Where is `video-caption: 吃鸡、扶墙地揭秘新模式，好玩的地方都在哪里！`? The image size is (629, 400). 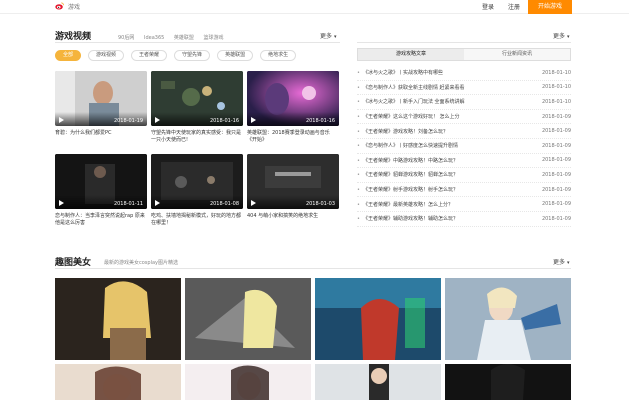 video-caption: 吃鸡、扶墙地揭秘新模式，好玩的地方都在哪里！ is located at coordinates (197, 220).